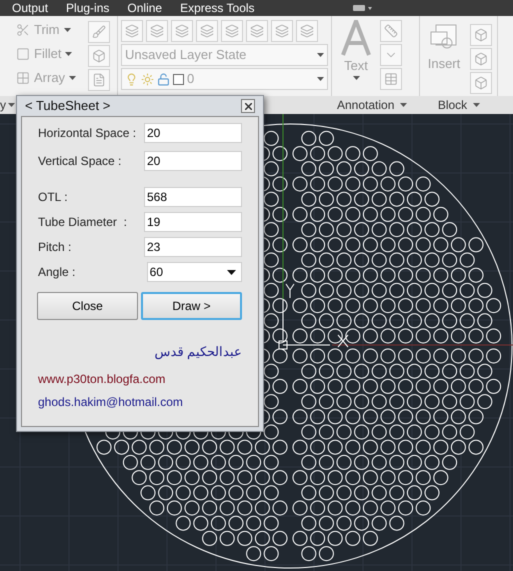 The width and height of the screenshot is (513, 571). I want to click on menu-tab: Plug-ins, so click(88, 8).